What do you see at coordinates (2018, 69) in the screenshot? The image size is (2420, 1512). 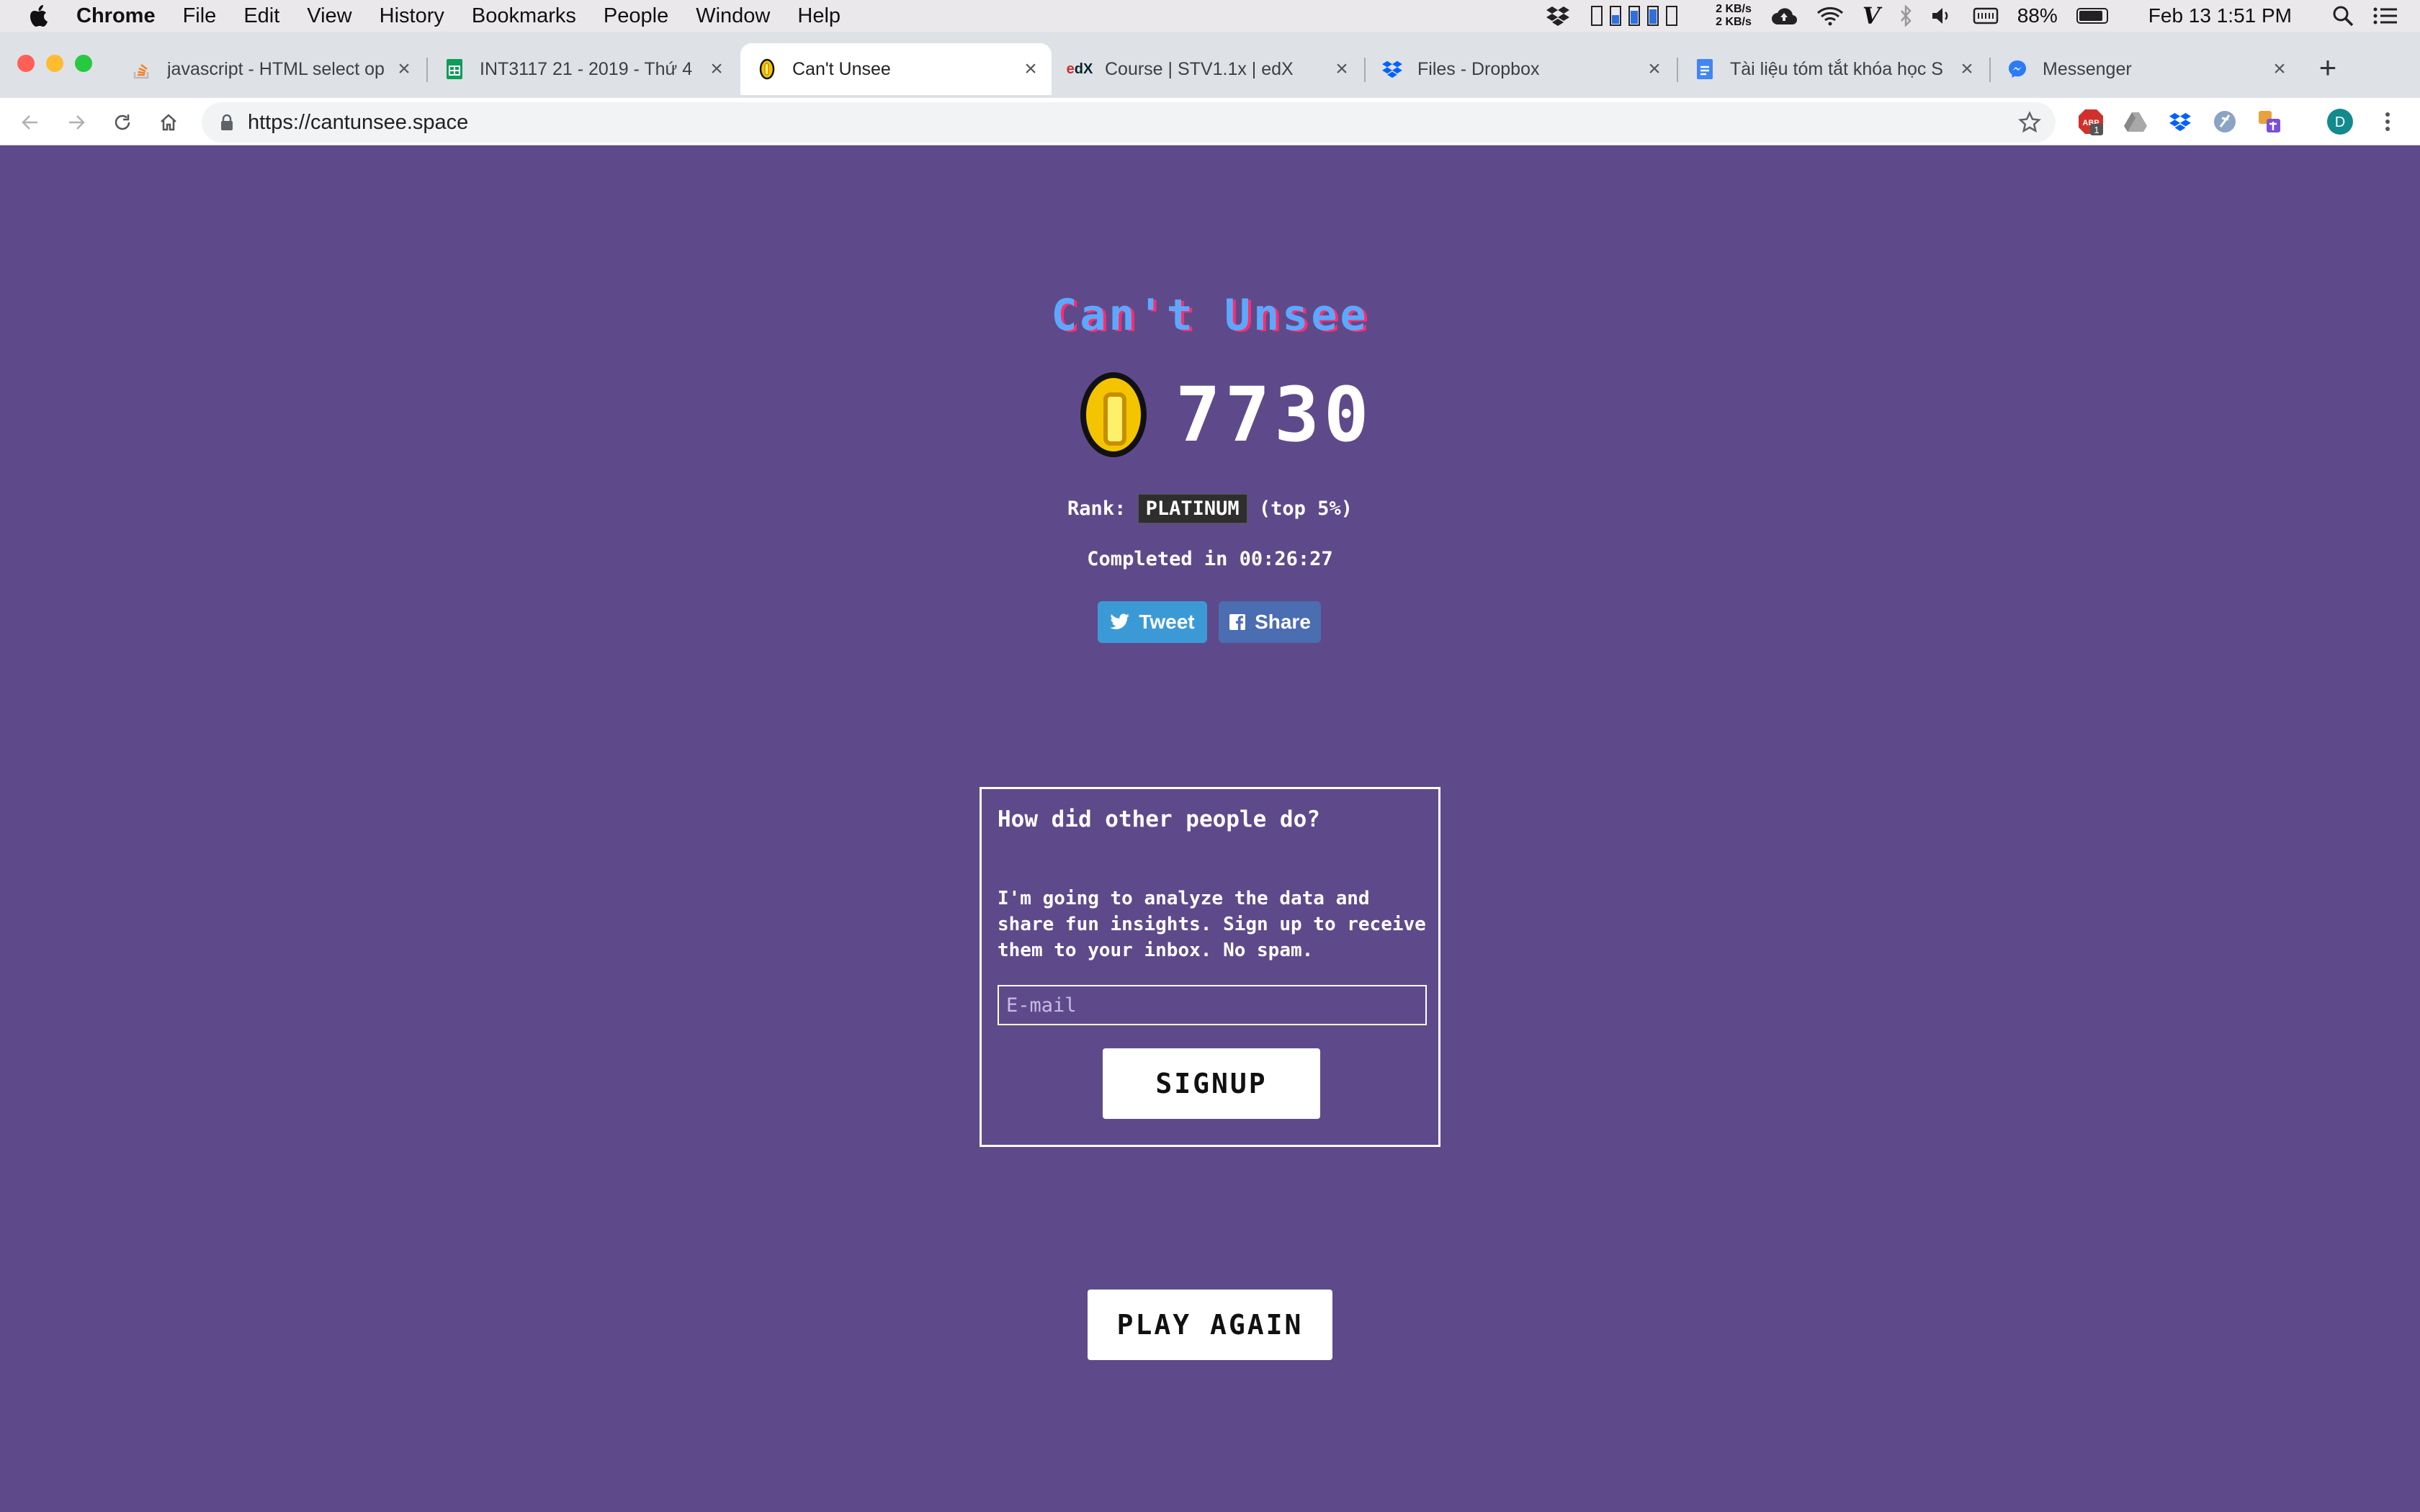 I see `messenger-icon` at bounding box center [2018, 69].